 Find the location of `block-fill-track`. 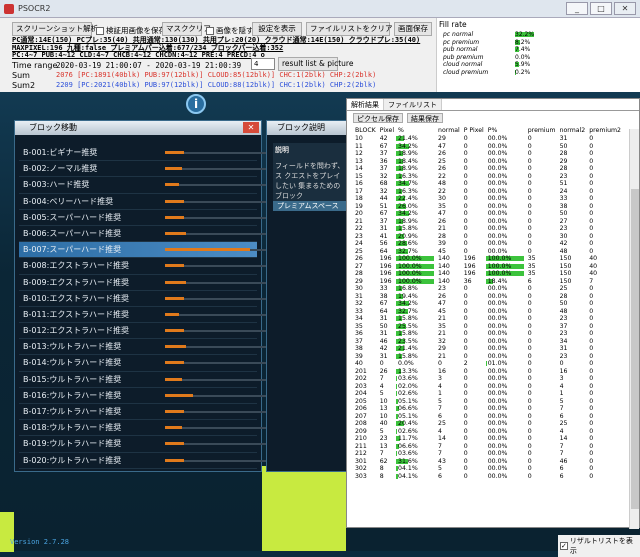

block-fill-track is located at coordinates (217, 315).